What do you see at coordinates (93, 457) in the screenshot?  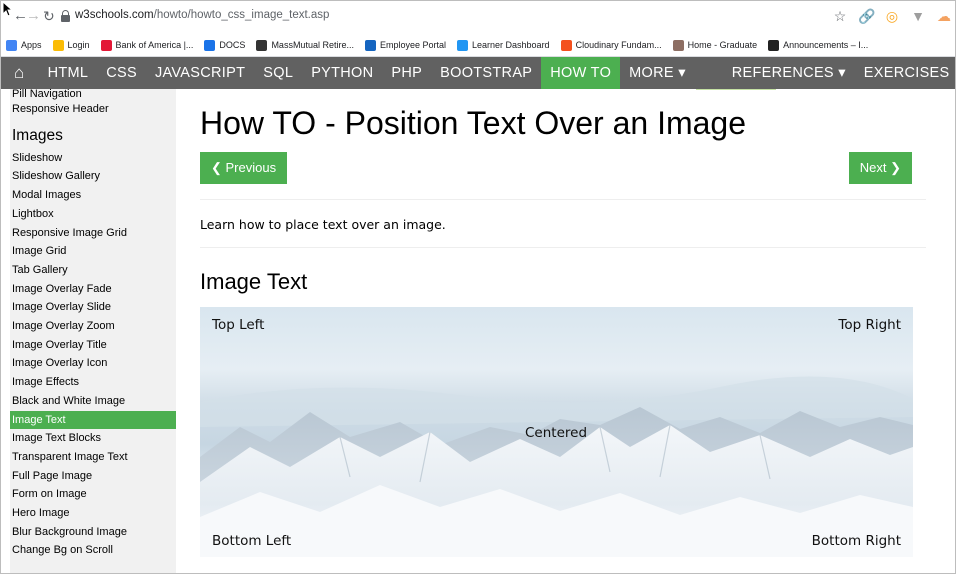 I see `sidebar-item-transparent-image-text: Transparent Image Text` at bounding box center [93, 457].